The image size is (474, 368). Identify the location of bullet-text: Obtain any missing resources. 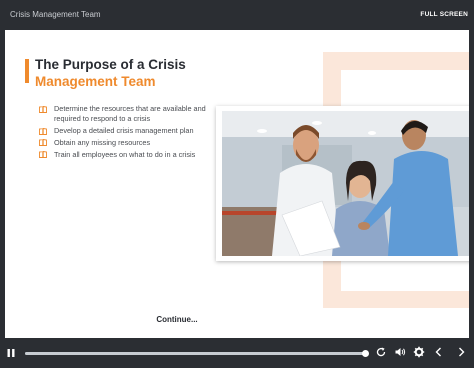
(102, 142).